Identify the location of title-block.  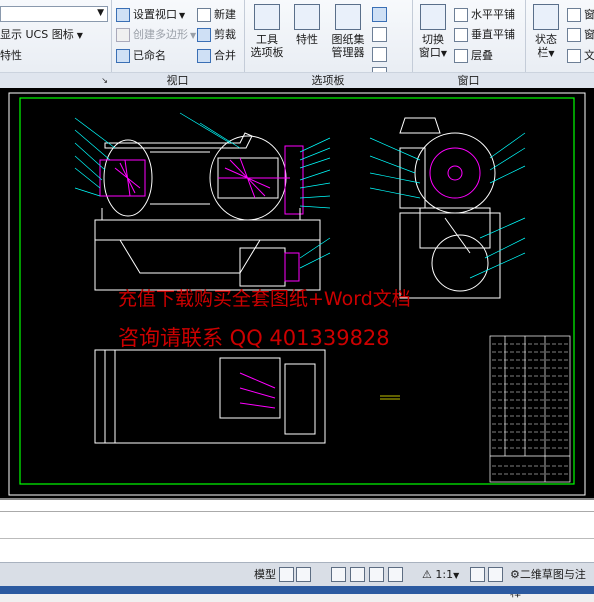
(530, 409).